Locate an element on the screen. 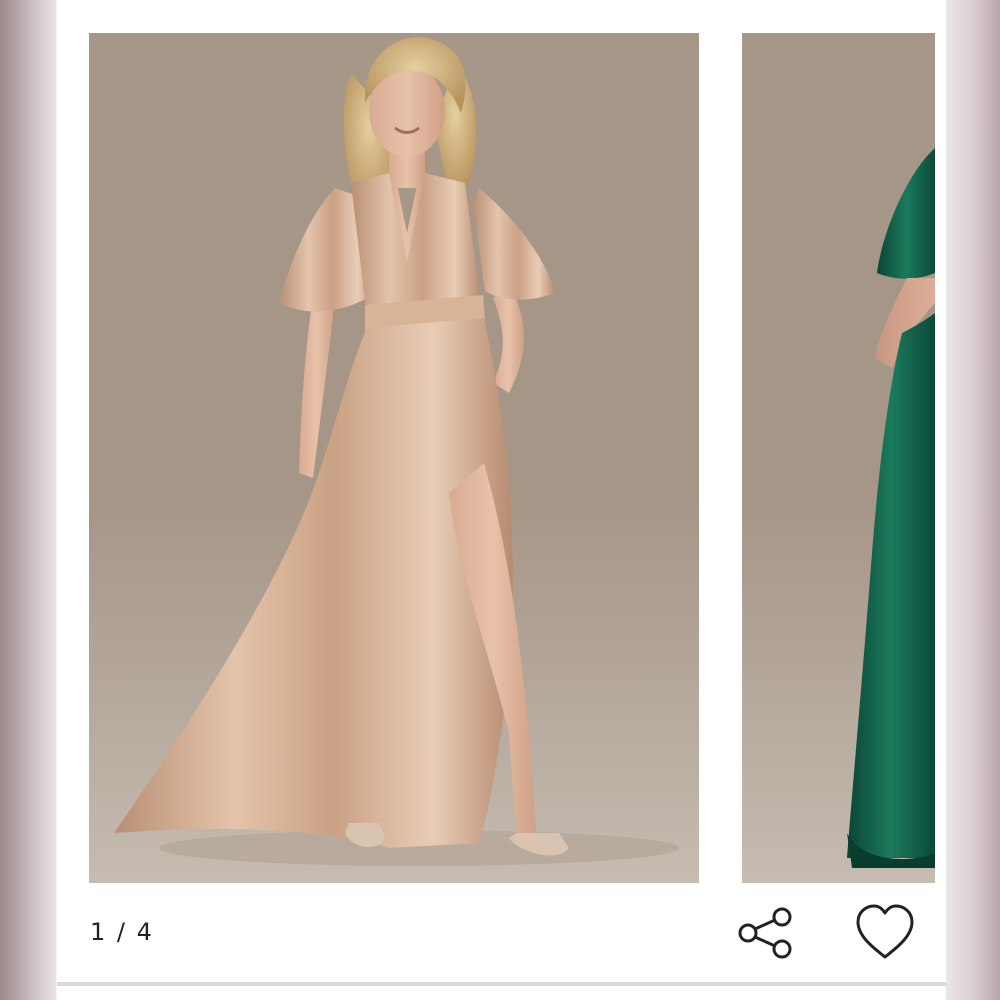 The height and width of the screenshot is (1000, 1000). divider is located at coordinates (501, 984).